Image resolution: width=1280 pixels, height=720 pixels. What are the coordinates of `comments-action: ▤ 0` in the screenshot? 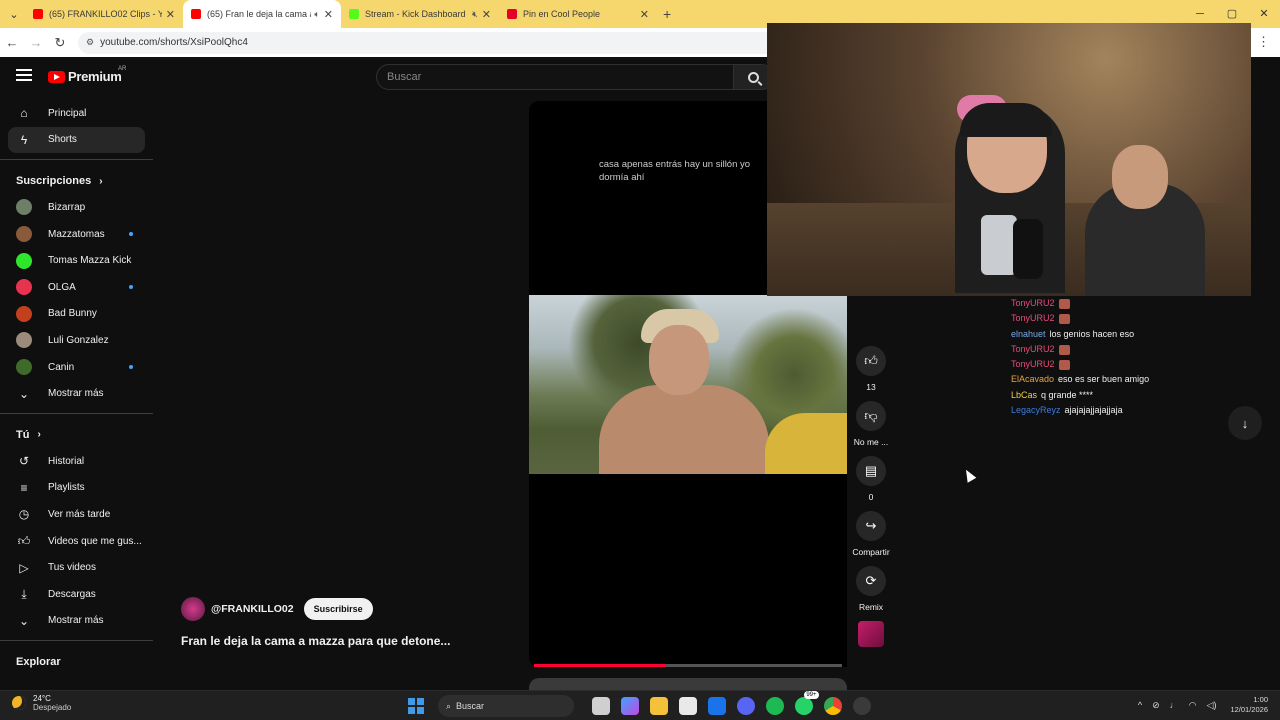 It's located at (871, 479).